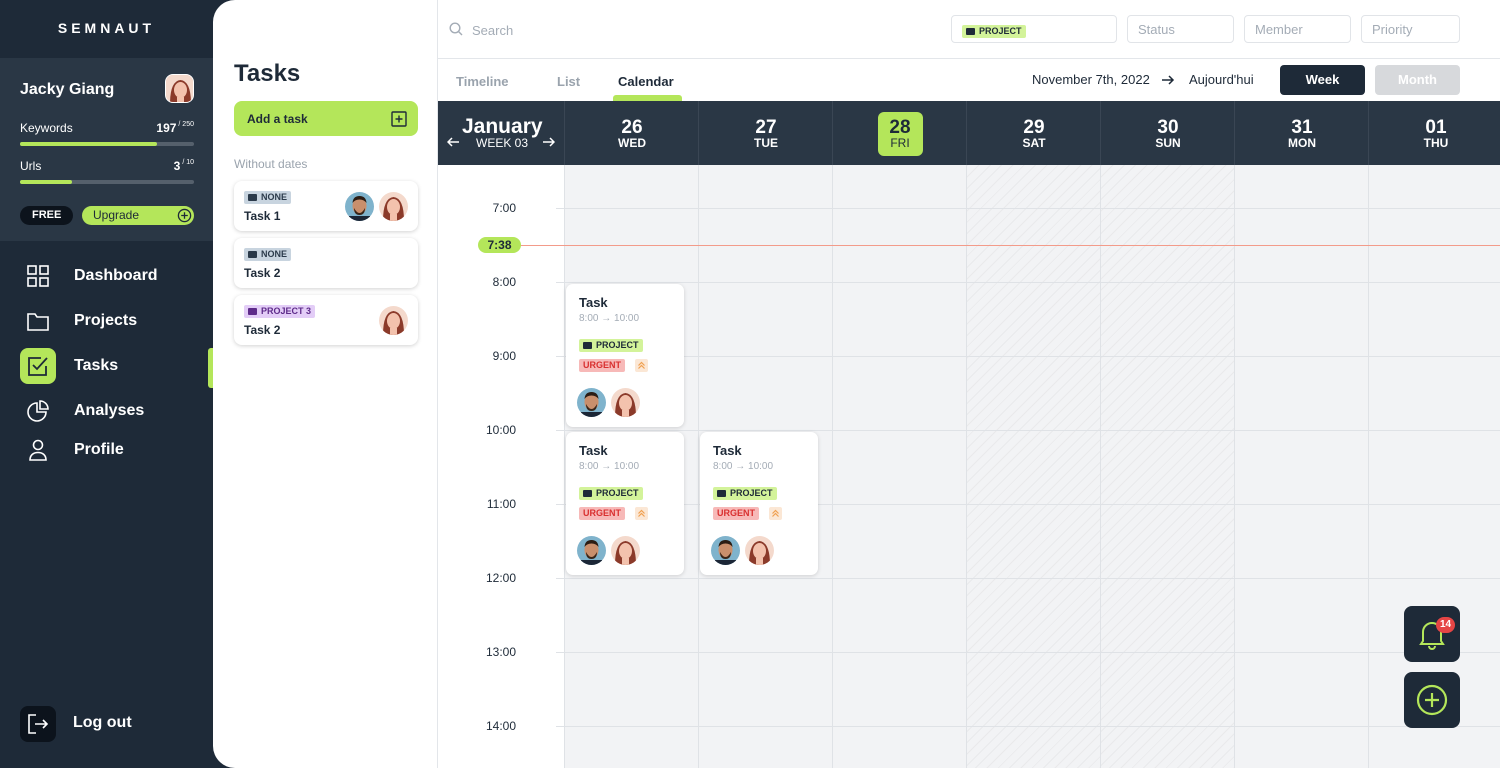 This screenshot has width=1500, height=768. Describe the element at coordinates (500, 578) in the screenshot. I see `hour-label: 12:00` at that location.